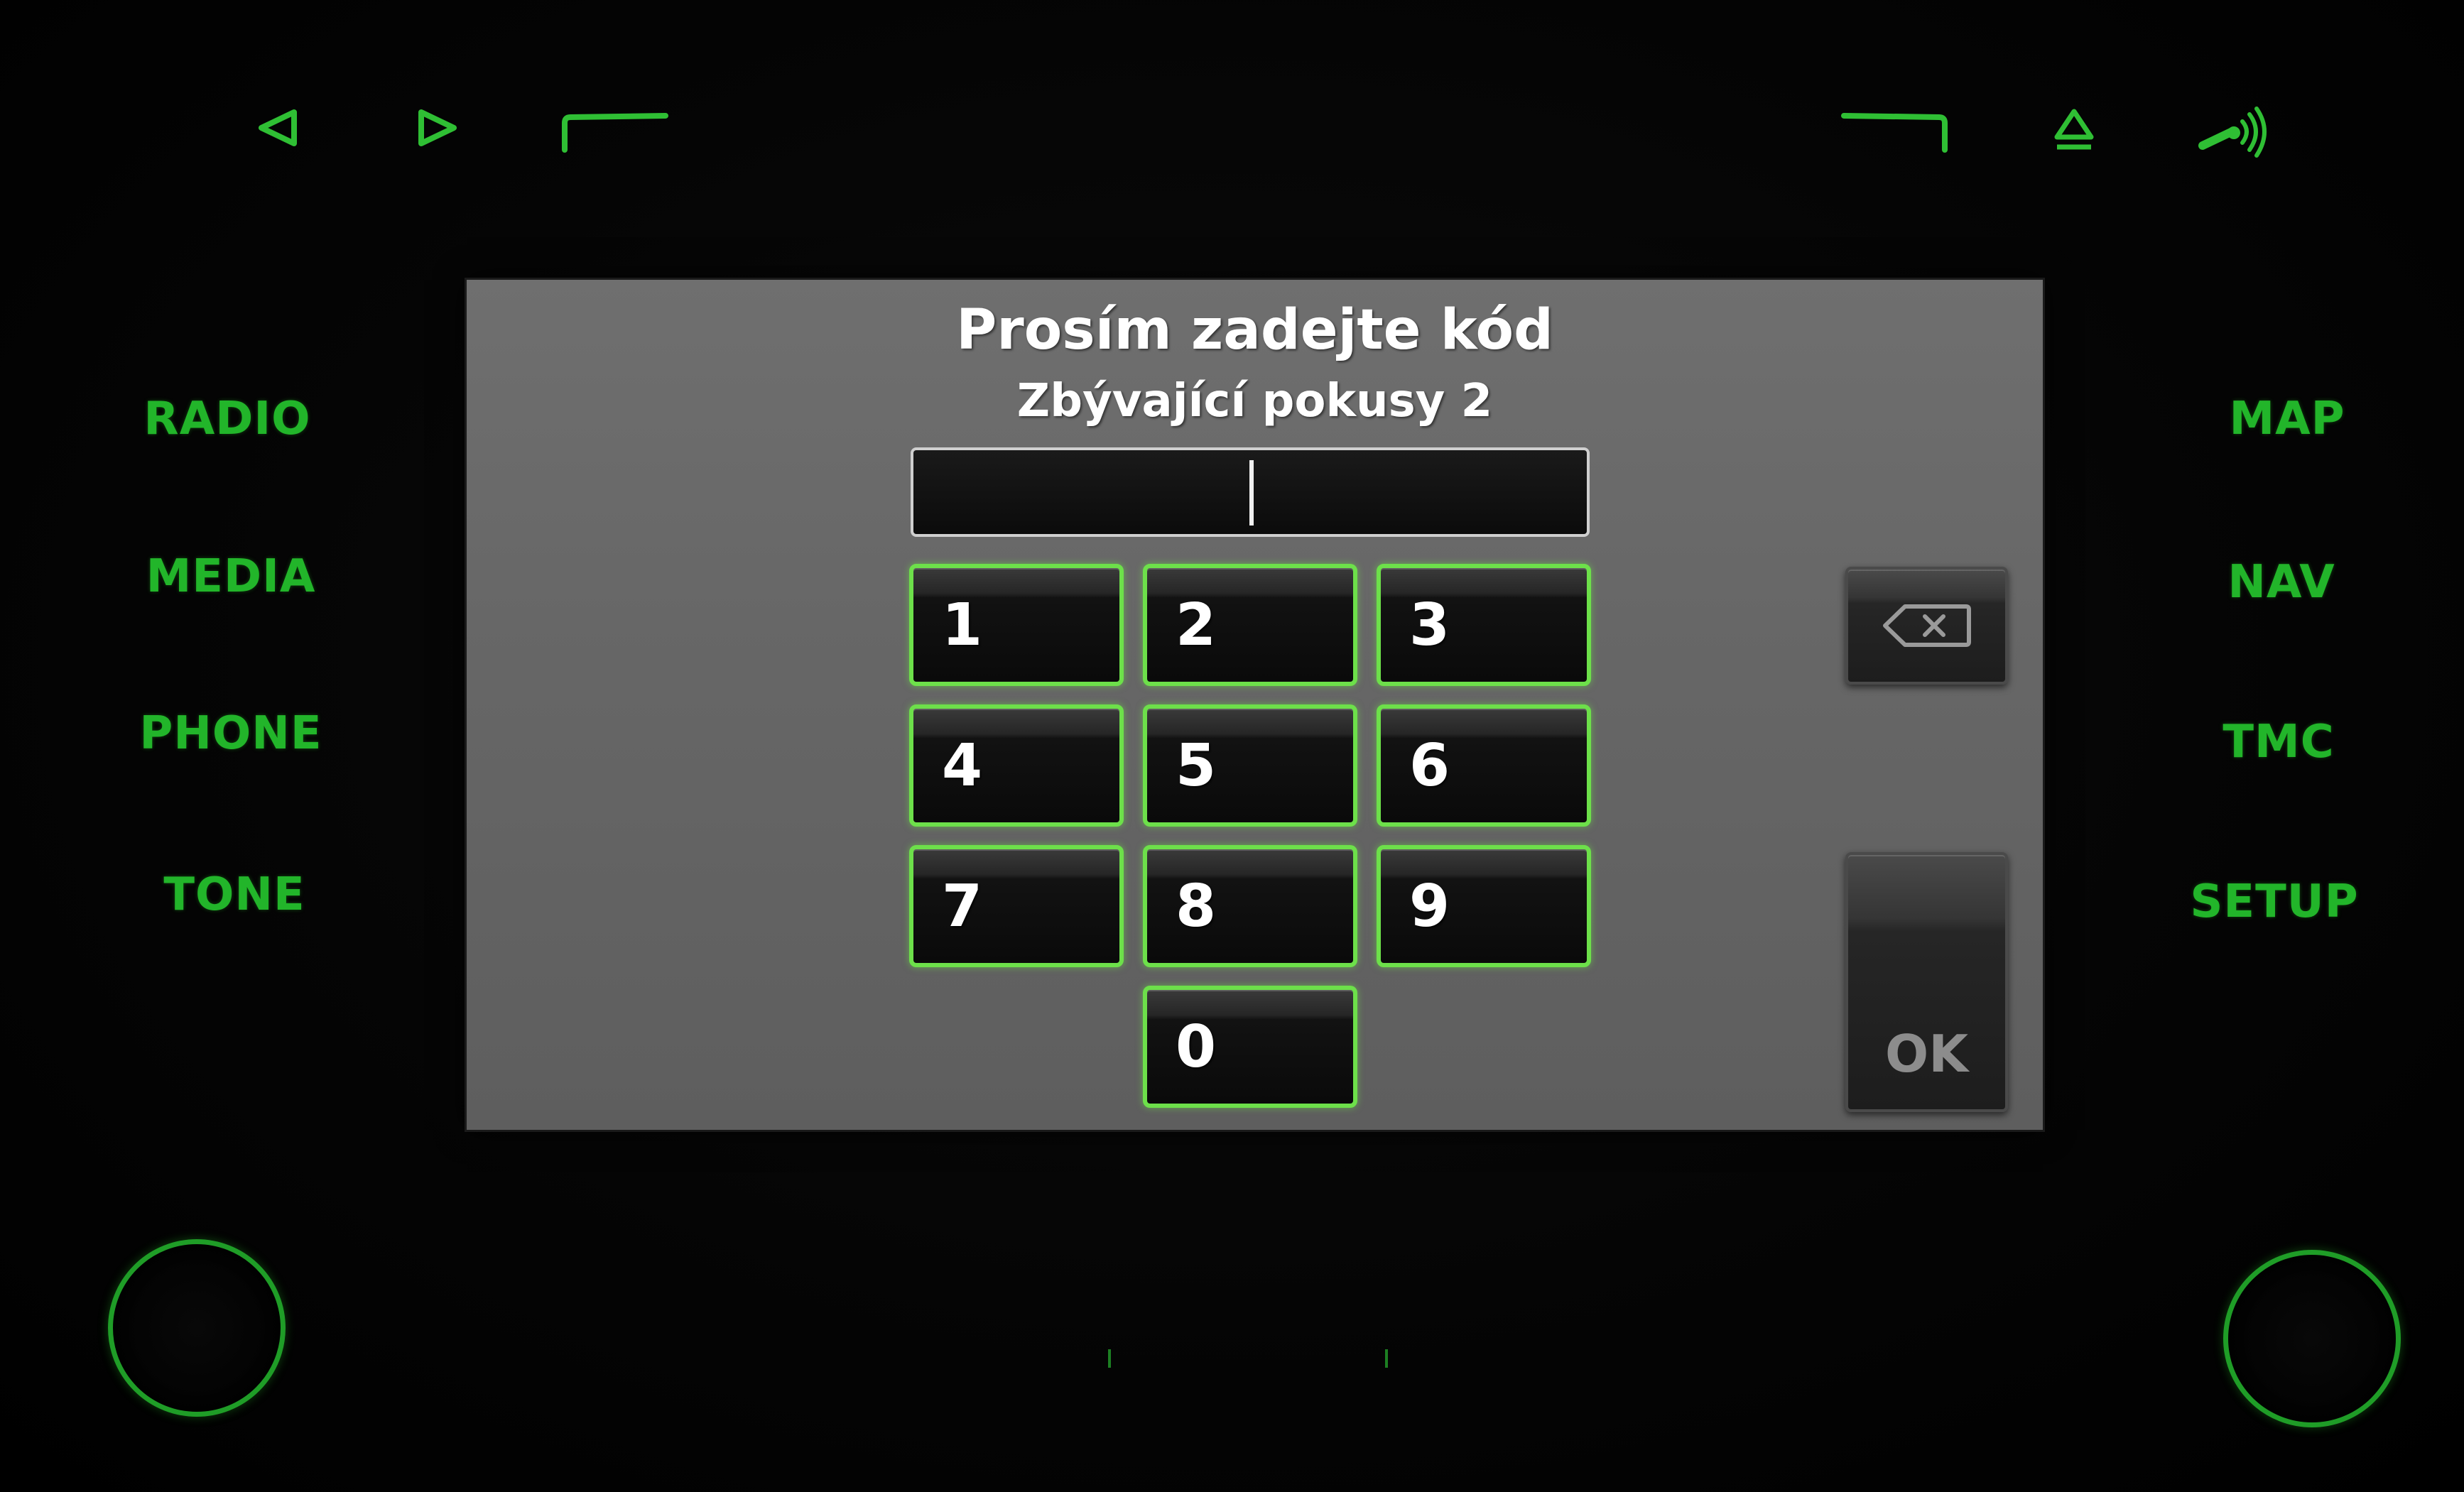 The height and width of the screenshot is (1492, 2464). I want to click on key-1: 1, so click(1016, 625).